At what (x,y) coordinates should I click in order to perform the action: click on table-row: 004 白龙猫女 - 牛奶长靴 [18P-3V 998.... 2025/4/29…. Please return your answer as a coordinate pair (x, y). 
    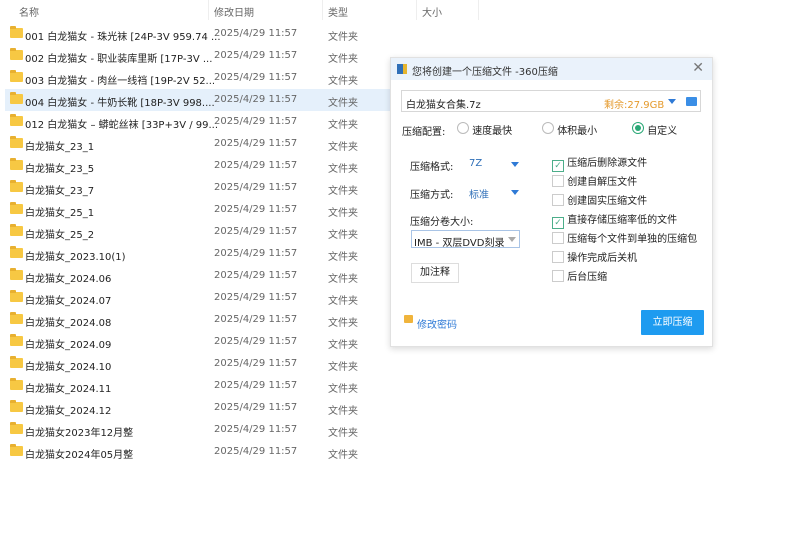
    Looking at the image, I should click on (197, 100).